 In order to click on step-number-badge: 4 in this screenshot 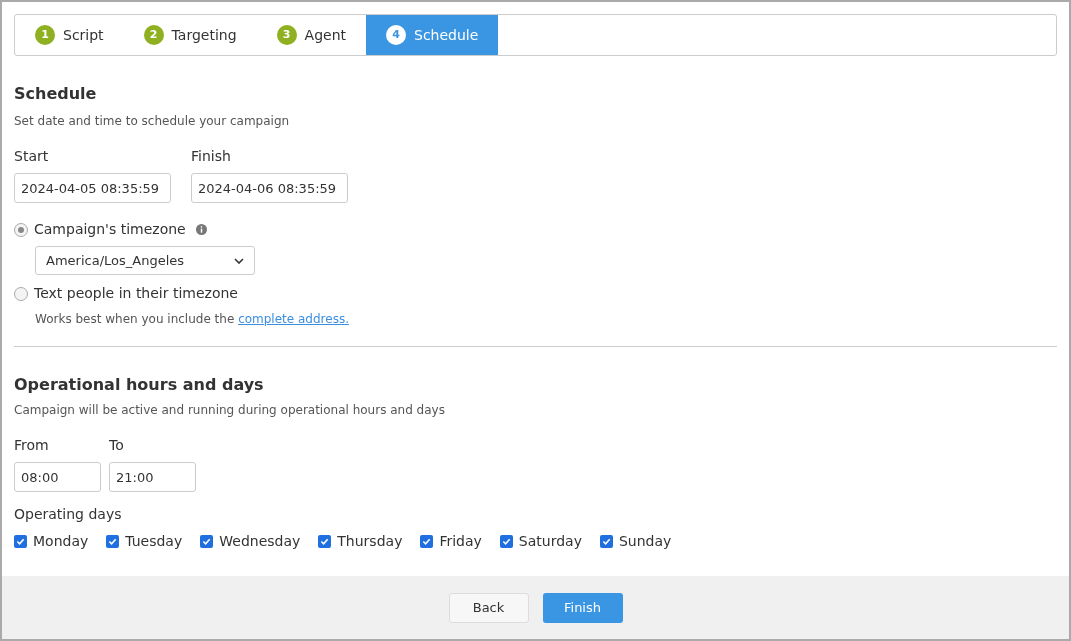, I will do `click(396, 35)`.